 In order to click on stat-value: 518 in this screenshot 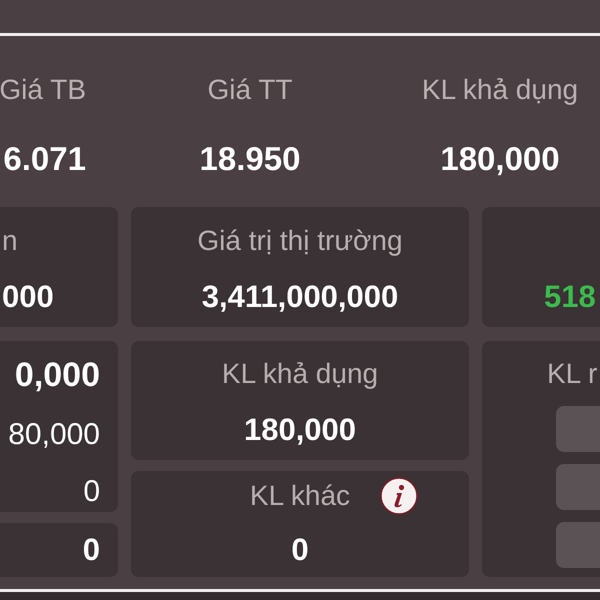, I will do `click(570, 297)`.